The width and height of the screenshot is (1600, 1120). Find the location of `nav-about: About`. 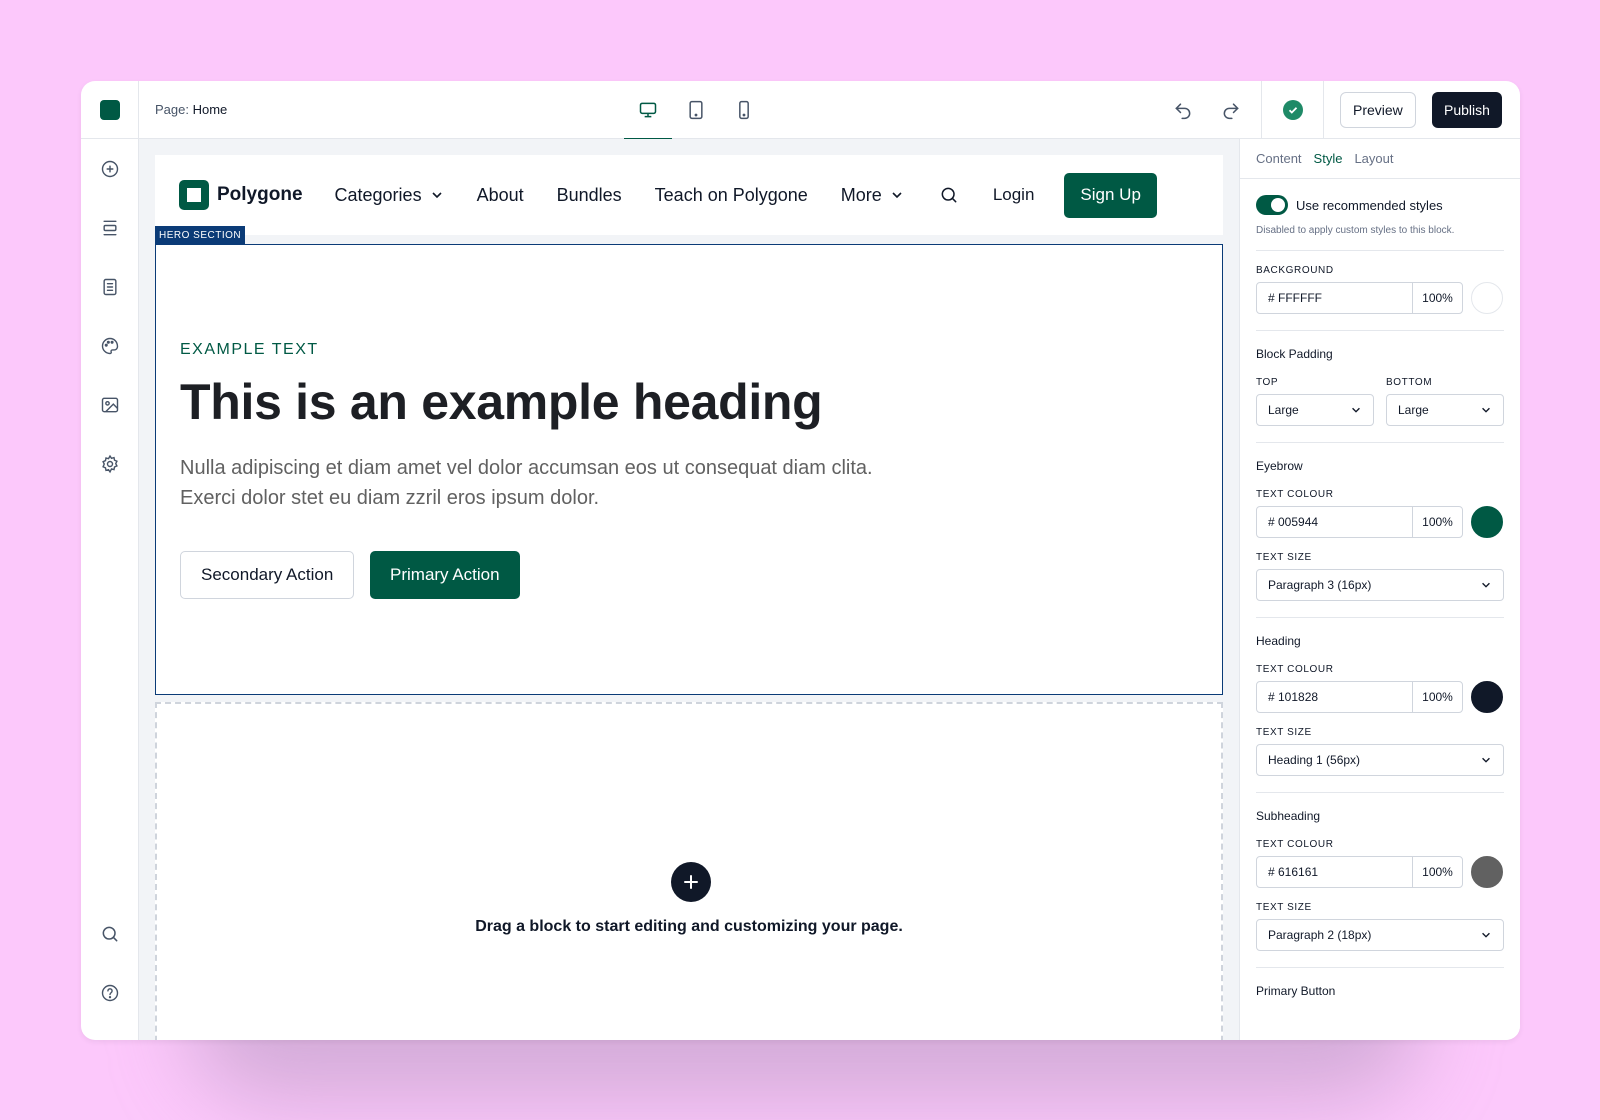

nav-about: About is located at coordinates (500, 195).